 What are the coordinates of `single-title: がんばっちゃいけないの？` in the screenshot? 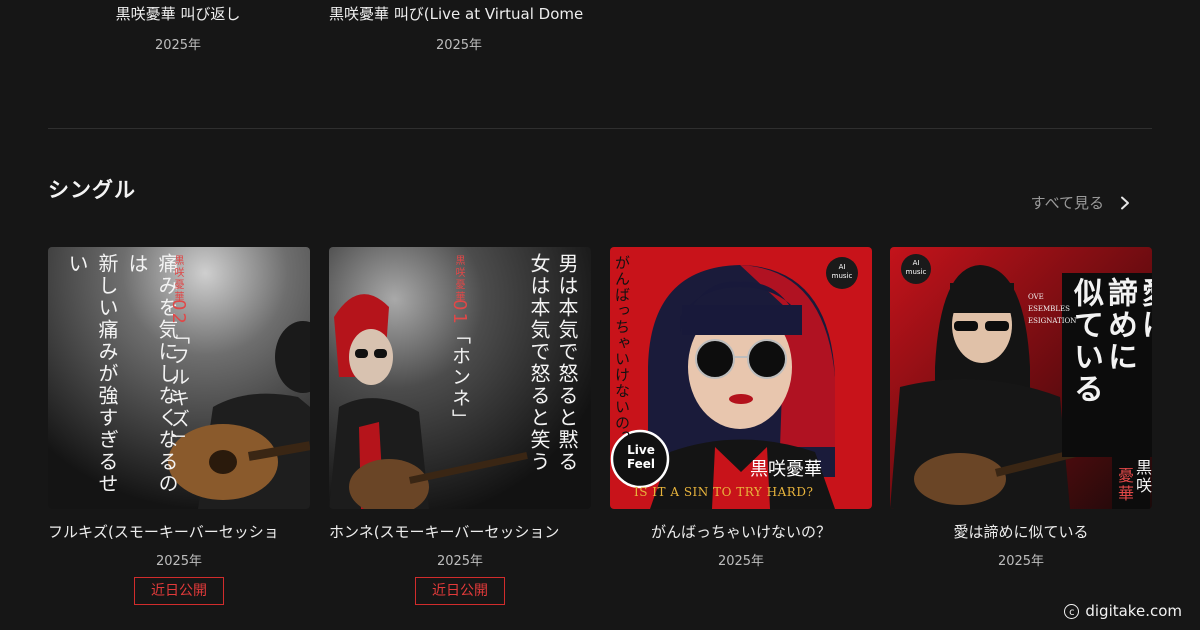 It's located at (740, 532).